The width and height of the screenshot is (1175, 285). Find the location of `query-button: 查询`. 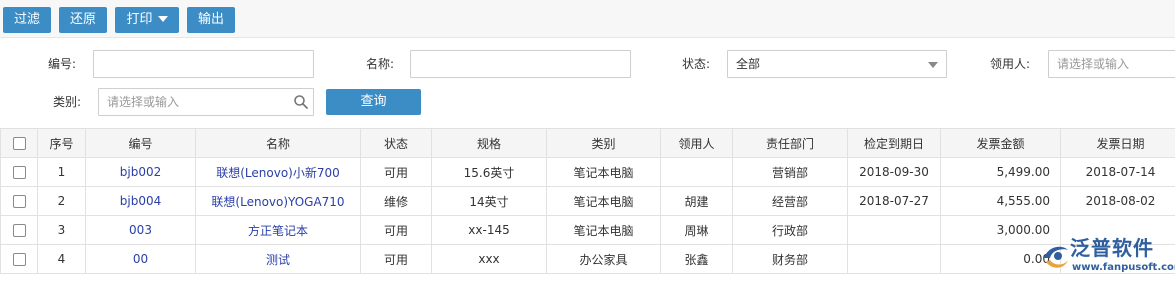

query-button: 查询 is located at coordinates (373, 102).